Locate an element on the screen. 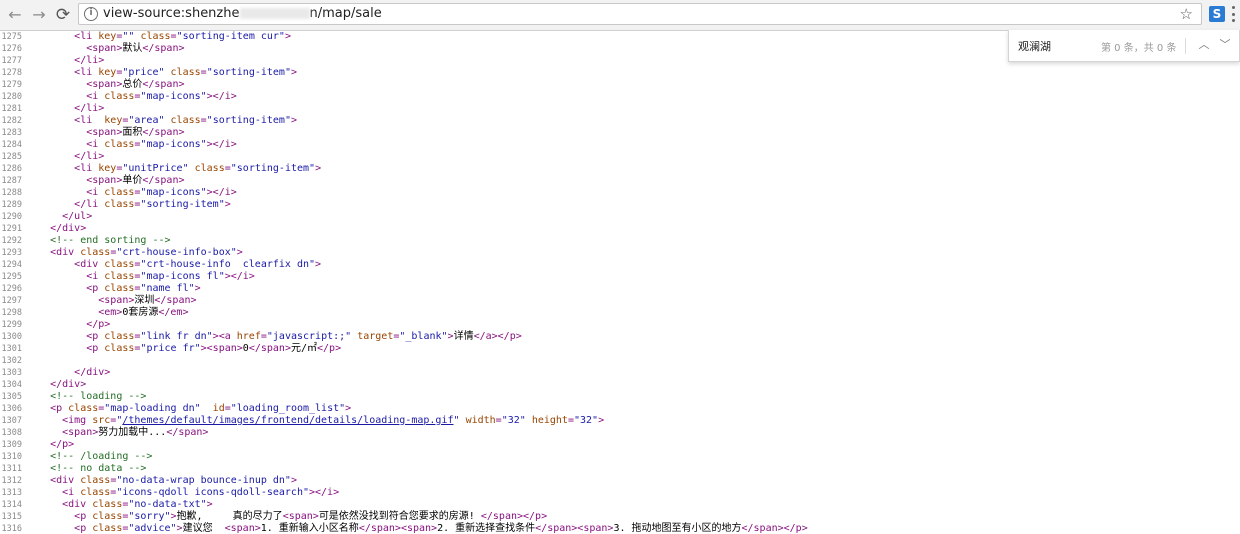 This screenshot has width=1240, height=534. source-code: <em>0套房源</em> is located at coordinates (143, 312).